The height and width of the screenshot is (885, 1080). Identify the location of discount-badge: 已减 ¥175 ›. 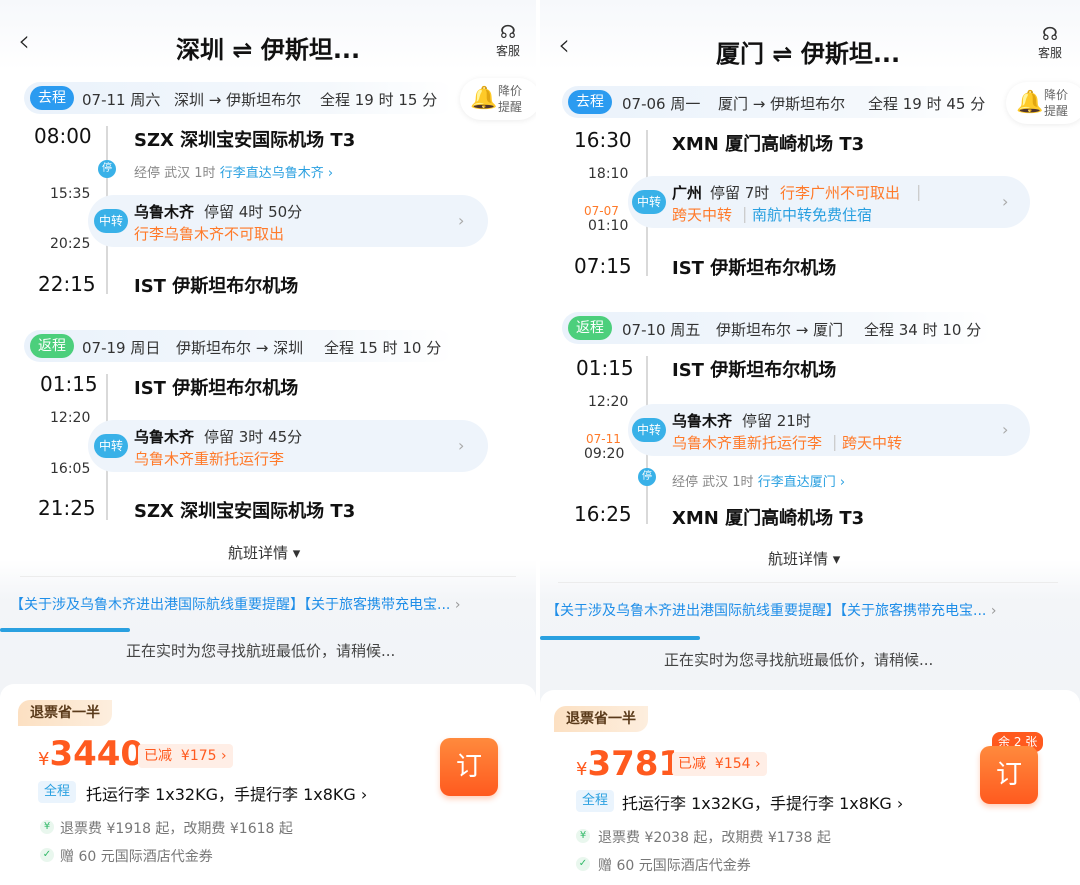
(185, 756).